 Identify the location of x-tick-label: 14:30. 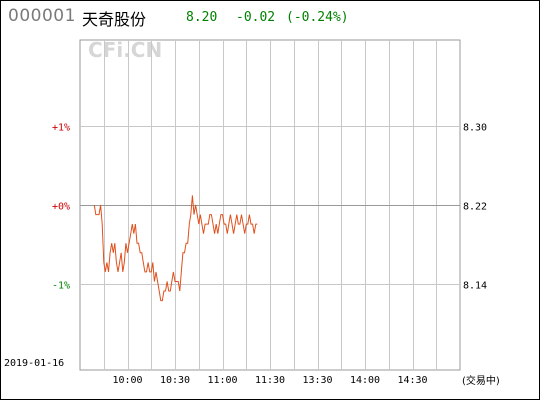
(412, 380).